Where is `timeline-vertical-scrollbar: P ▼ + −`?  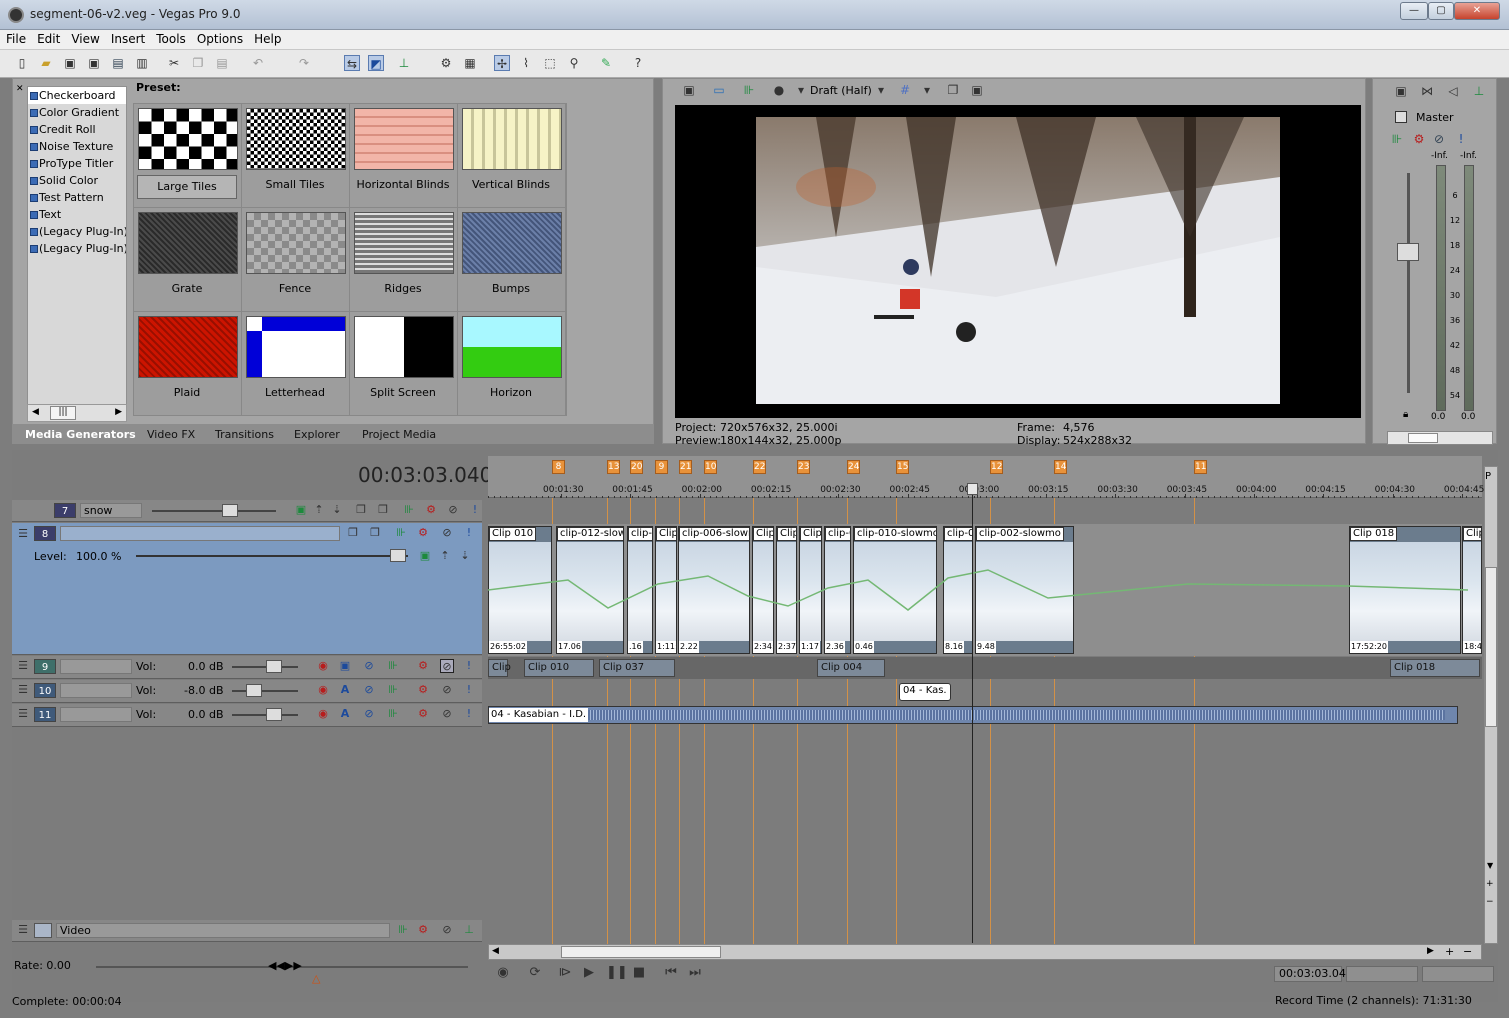
timeline-vertical-scrollbar: P ▼ + − is located at coordinates (1491, 705).